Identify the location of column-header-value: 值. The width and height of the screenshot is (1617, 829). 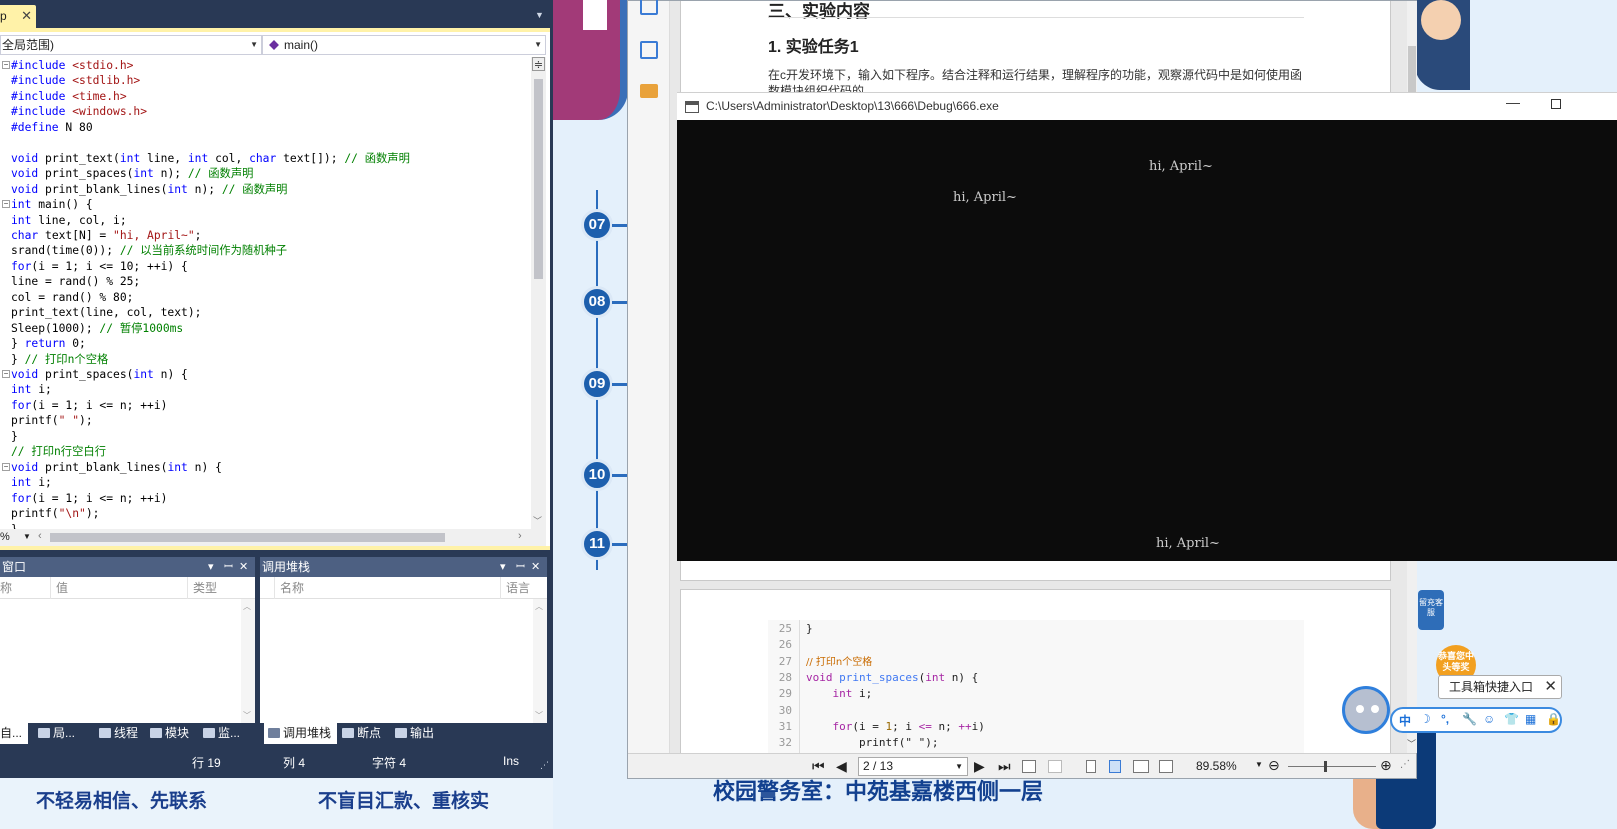
(59, 588).